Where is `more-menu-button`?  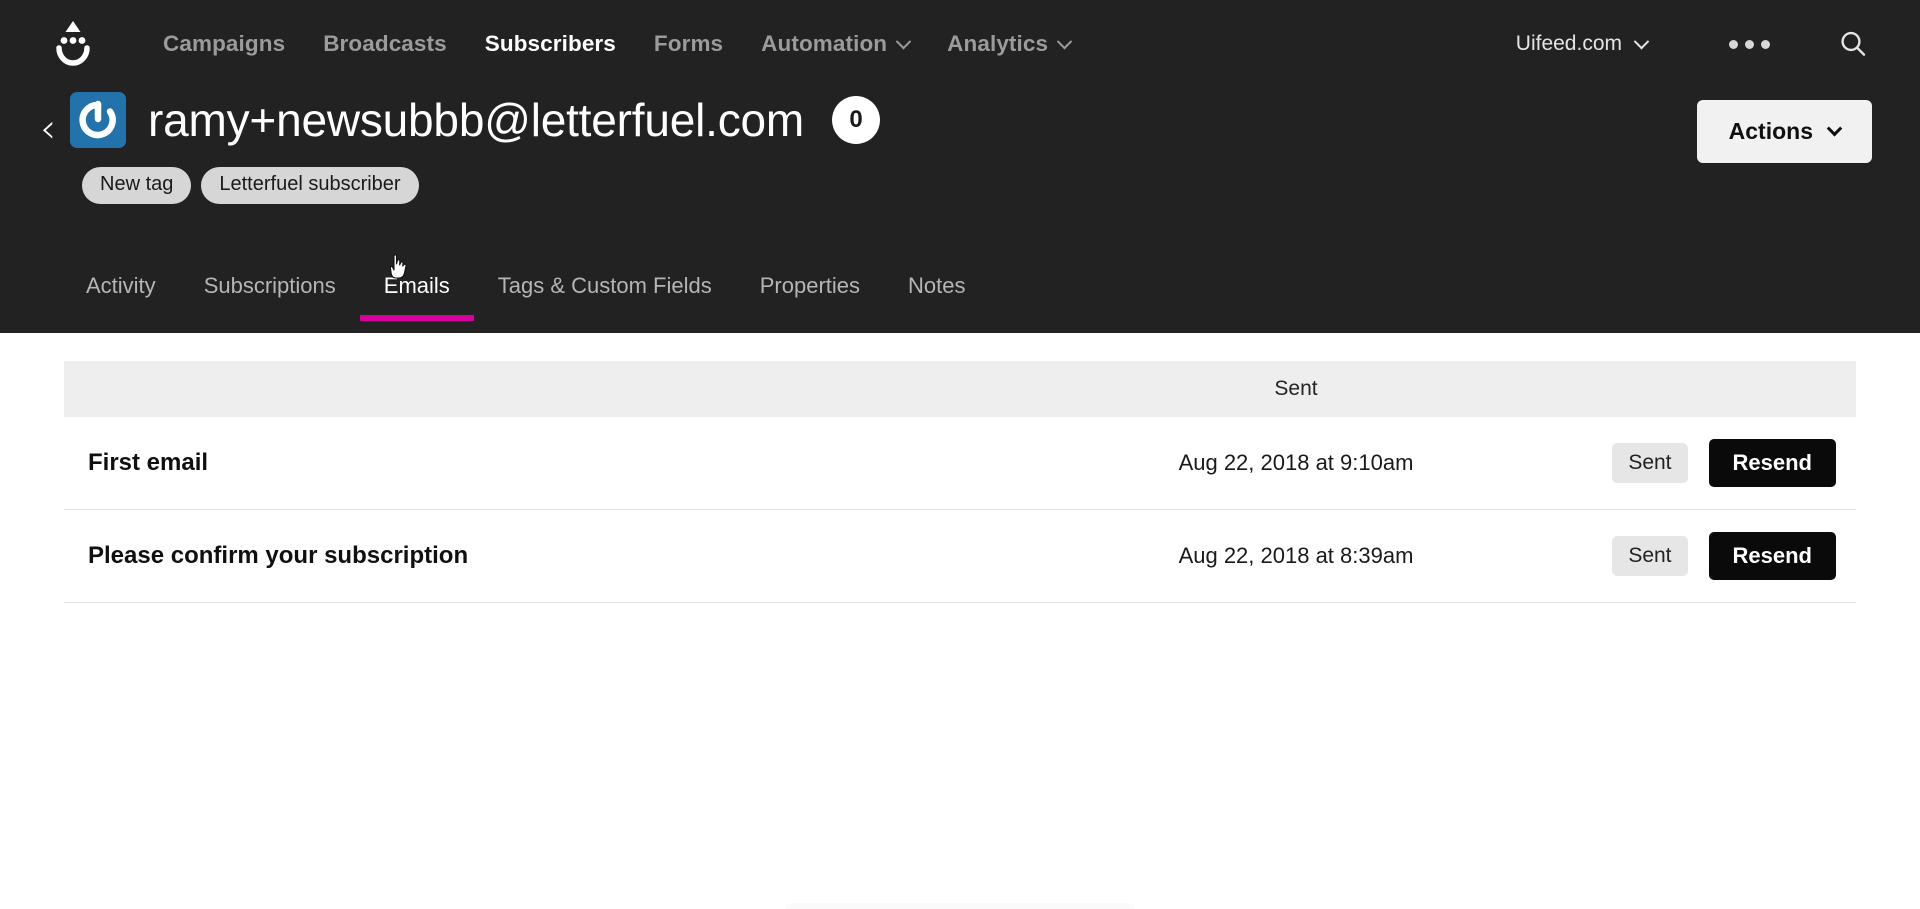 more-menu-button is located at coordinates (1749, 44).